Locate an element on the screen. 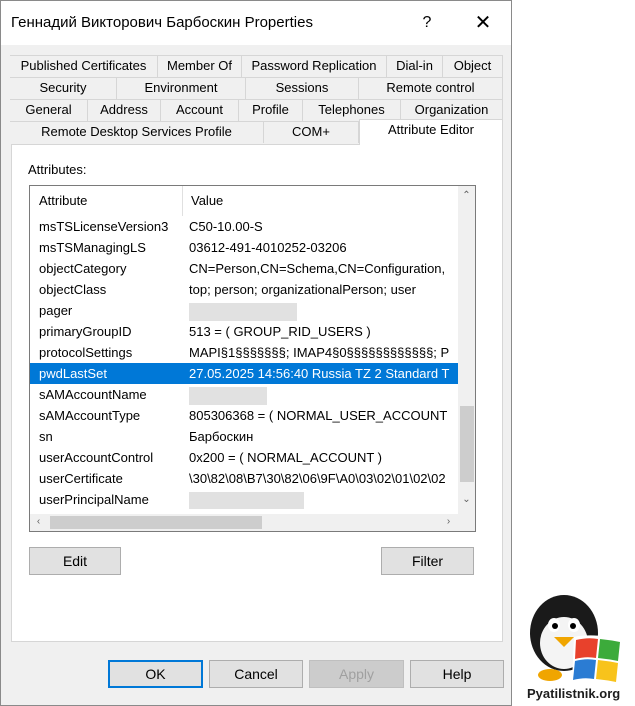 This screenshot has height=706, width=635. list-header: Attribute Value is located at coordinates (244, 201).